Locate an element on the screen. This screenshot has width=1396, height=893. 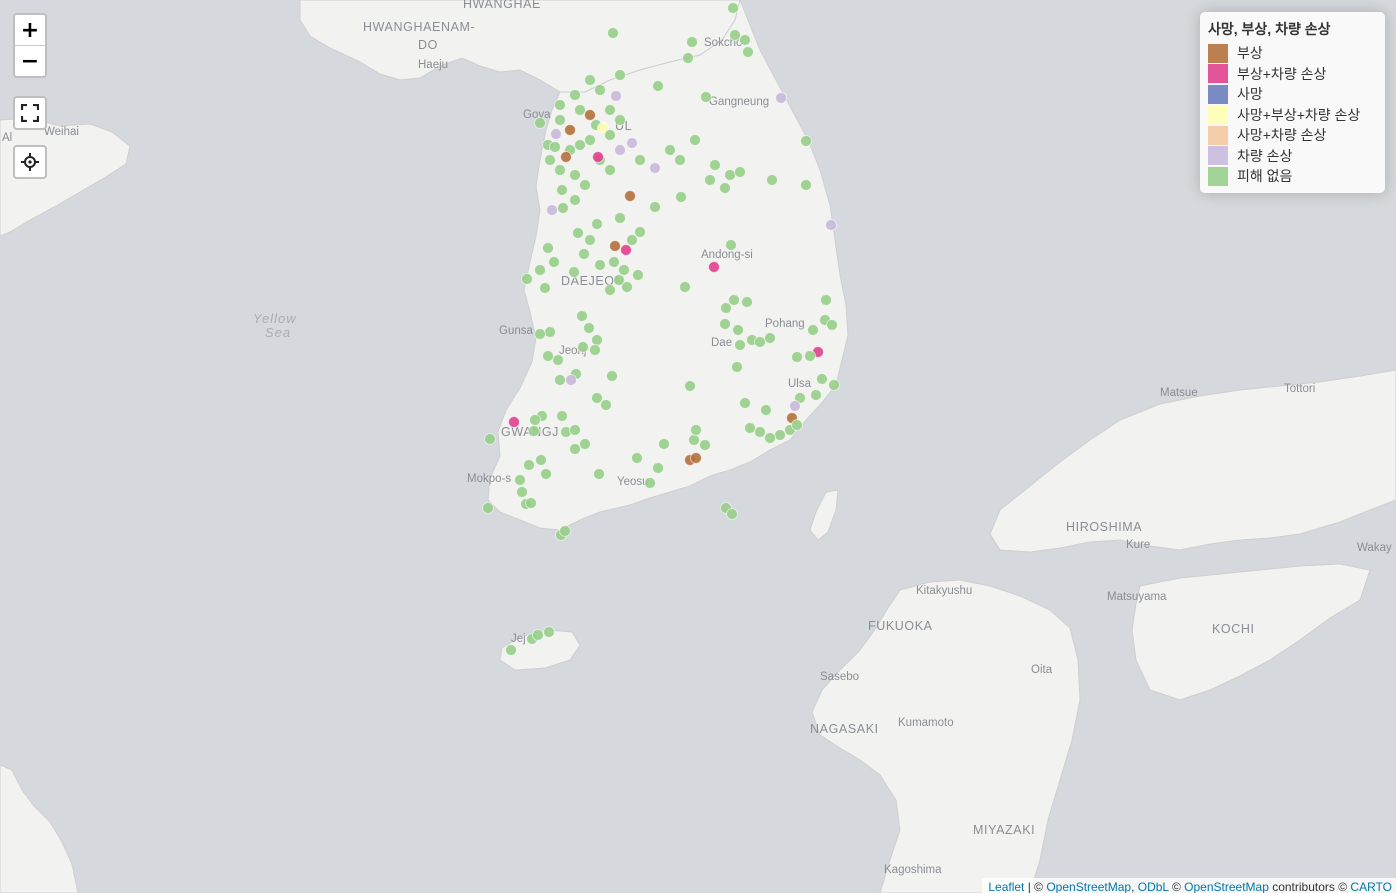
osm-link: OpenStreetMap is located at coordinates (1088, 886).